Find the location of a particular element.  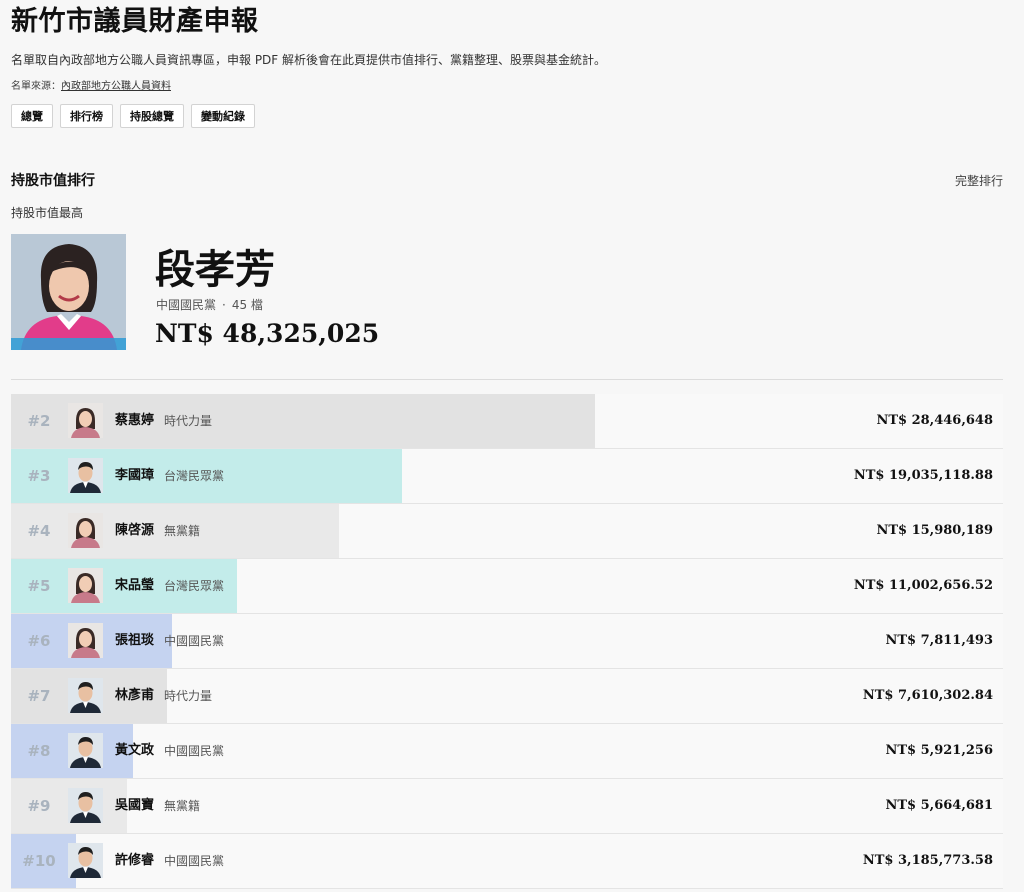

section-title: 持股市值排行 is located at coordinates (53, 181).